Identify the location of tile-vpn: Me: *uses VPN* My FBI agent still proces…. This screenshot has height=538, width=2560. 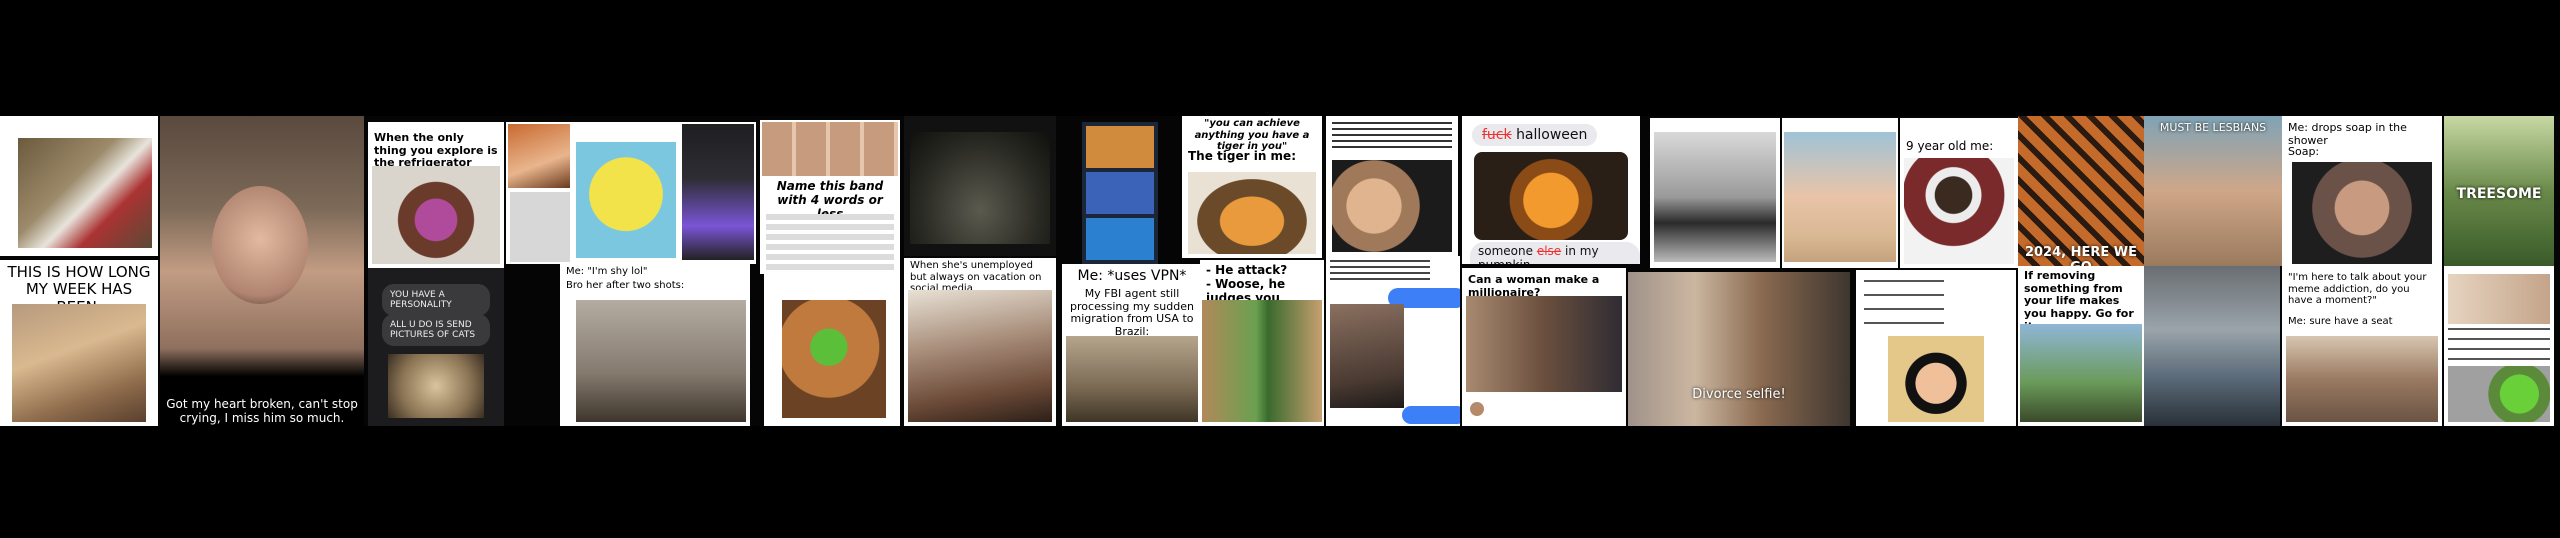
(1132, 345).